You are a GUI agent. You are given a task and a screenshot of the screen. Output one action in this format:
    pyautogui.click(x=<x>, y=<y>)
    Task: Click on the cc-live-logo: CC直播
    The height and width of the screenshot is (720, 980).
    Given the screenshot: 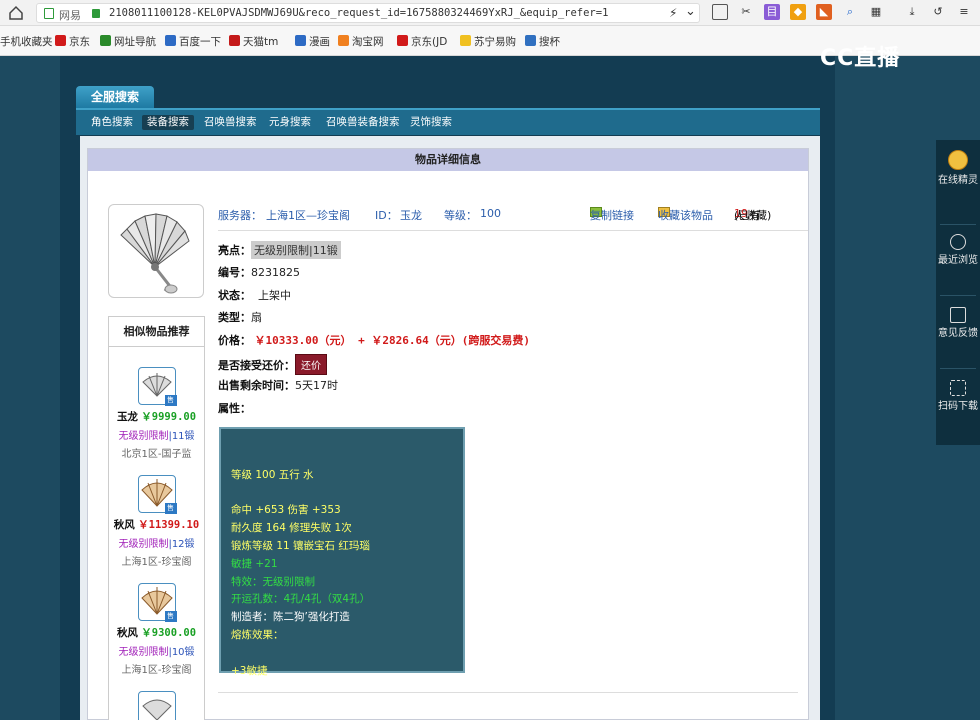 What is the action you would take?
    pyautogui.click(x=860, y=58)
    